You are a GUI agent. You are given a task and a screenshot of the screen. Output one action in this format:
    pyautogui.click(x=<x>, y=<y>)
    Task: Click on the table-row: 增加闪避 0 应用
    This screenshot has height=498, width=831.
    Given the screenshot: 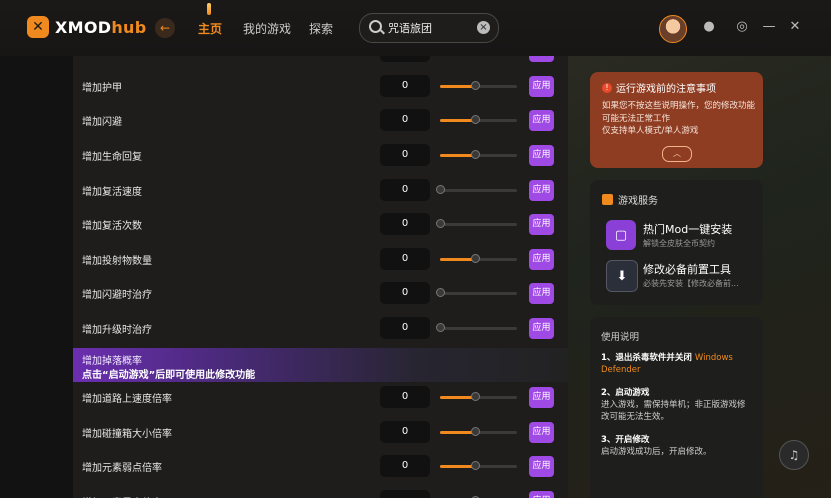 What is the action you would take?
    pyautogui.click(x=320, y=120)
    